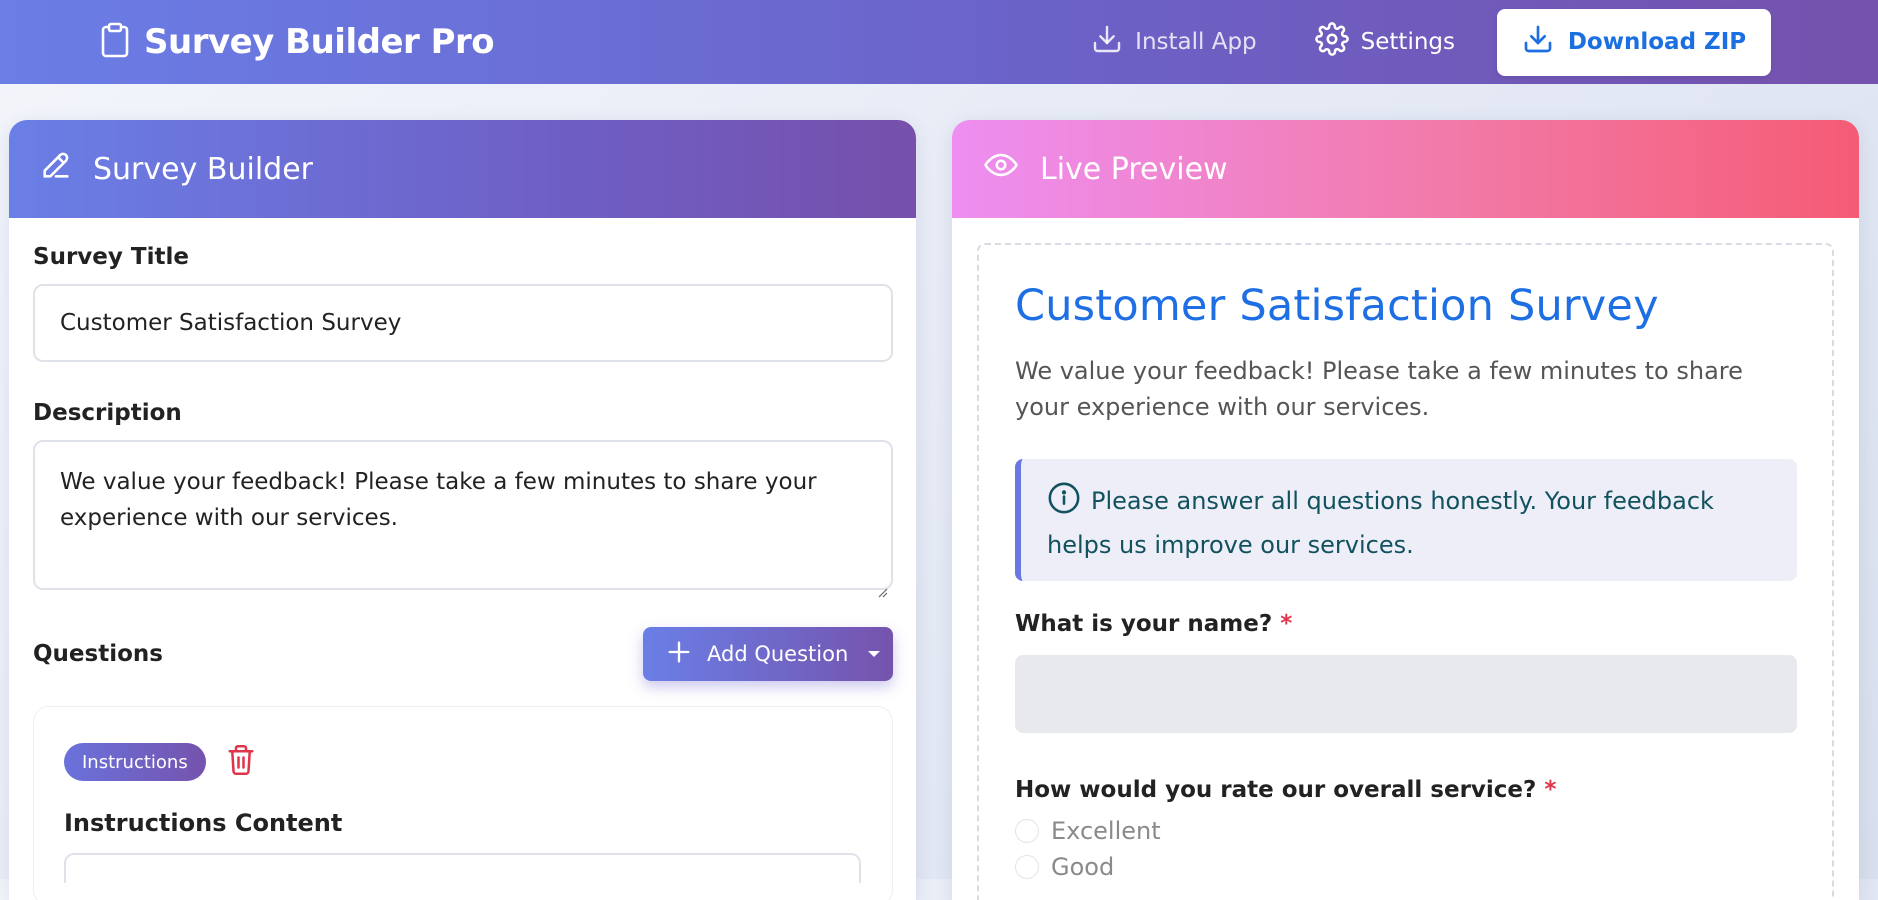  I want to click on eye-icon, so click(1001, 169).